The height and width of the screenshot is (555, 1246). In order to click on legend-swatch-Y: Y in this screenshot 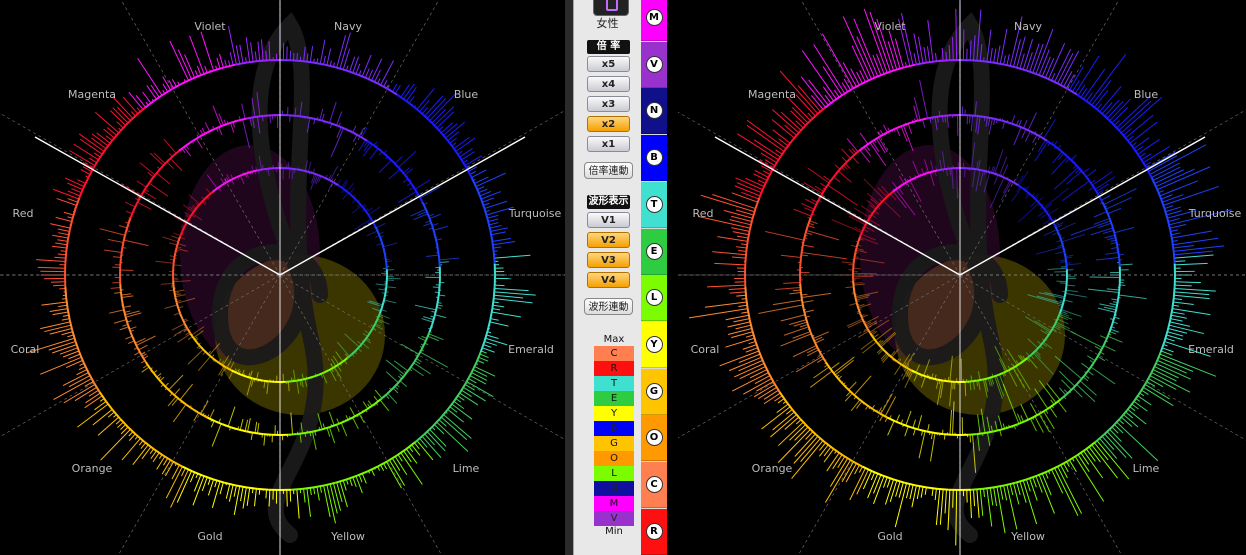, I will do `click(614, 413)`.